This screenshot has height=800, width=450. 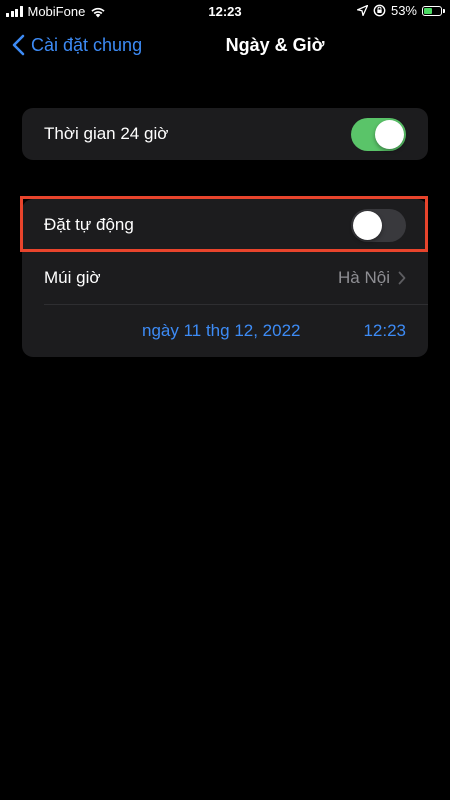 I want to click on timezone-row: Múi giờ Hà Nội, so click(x=225, y=278).